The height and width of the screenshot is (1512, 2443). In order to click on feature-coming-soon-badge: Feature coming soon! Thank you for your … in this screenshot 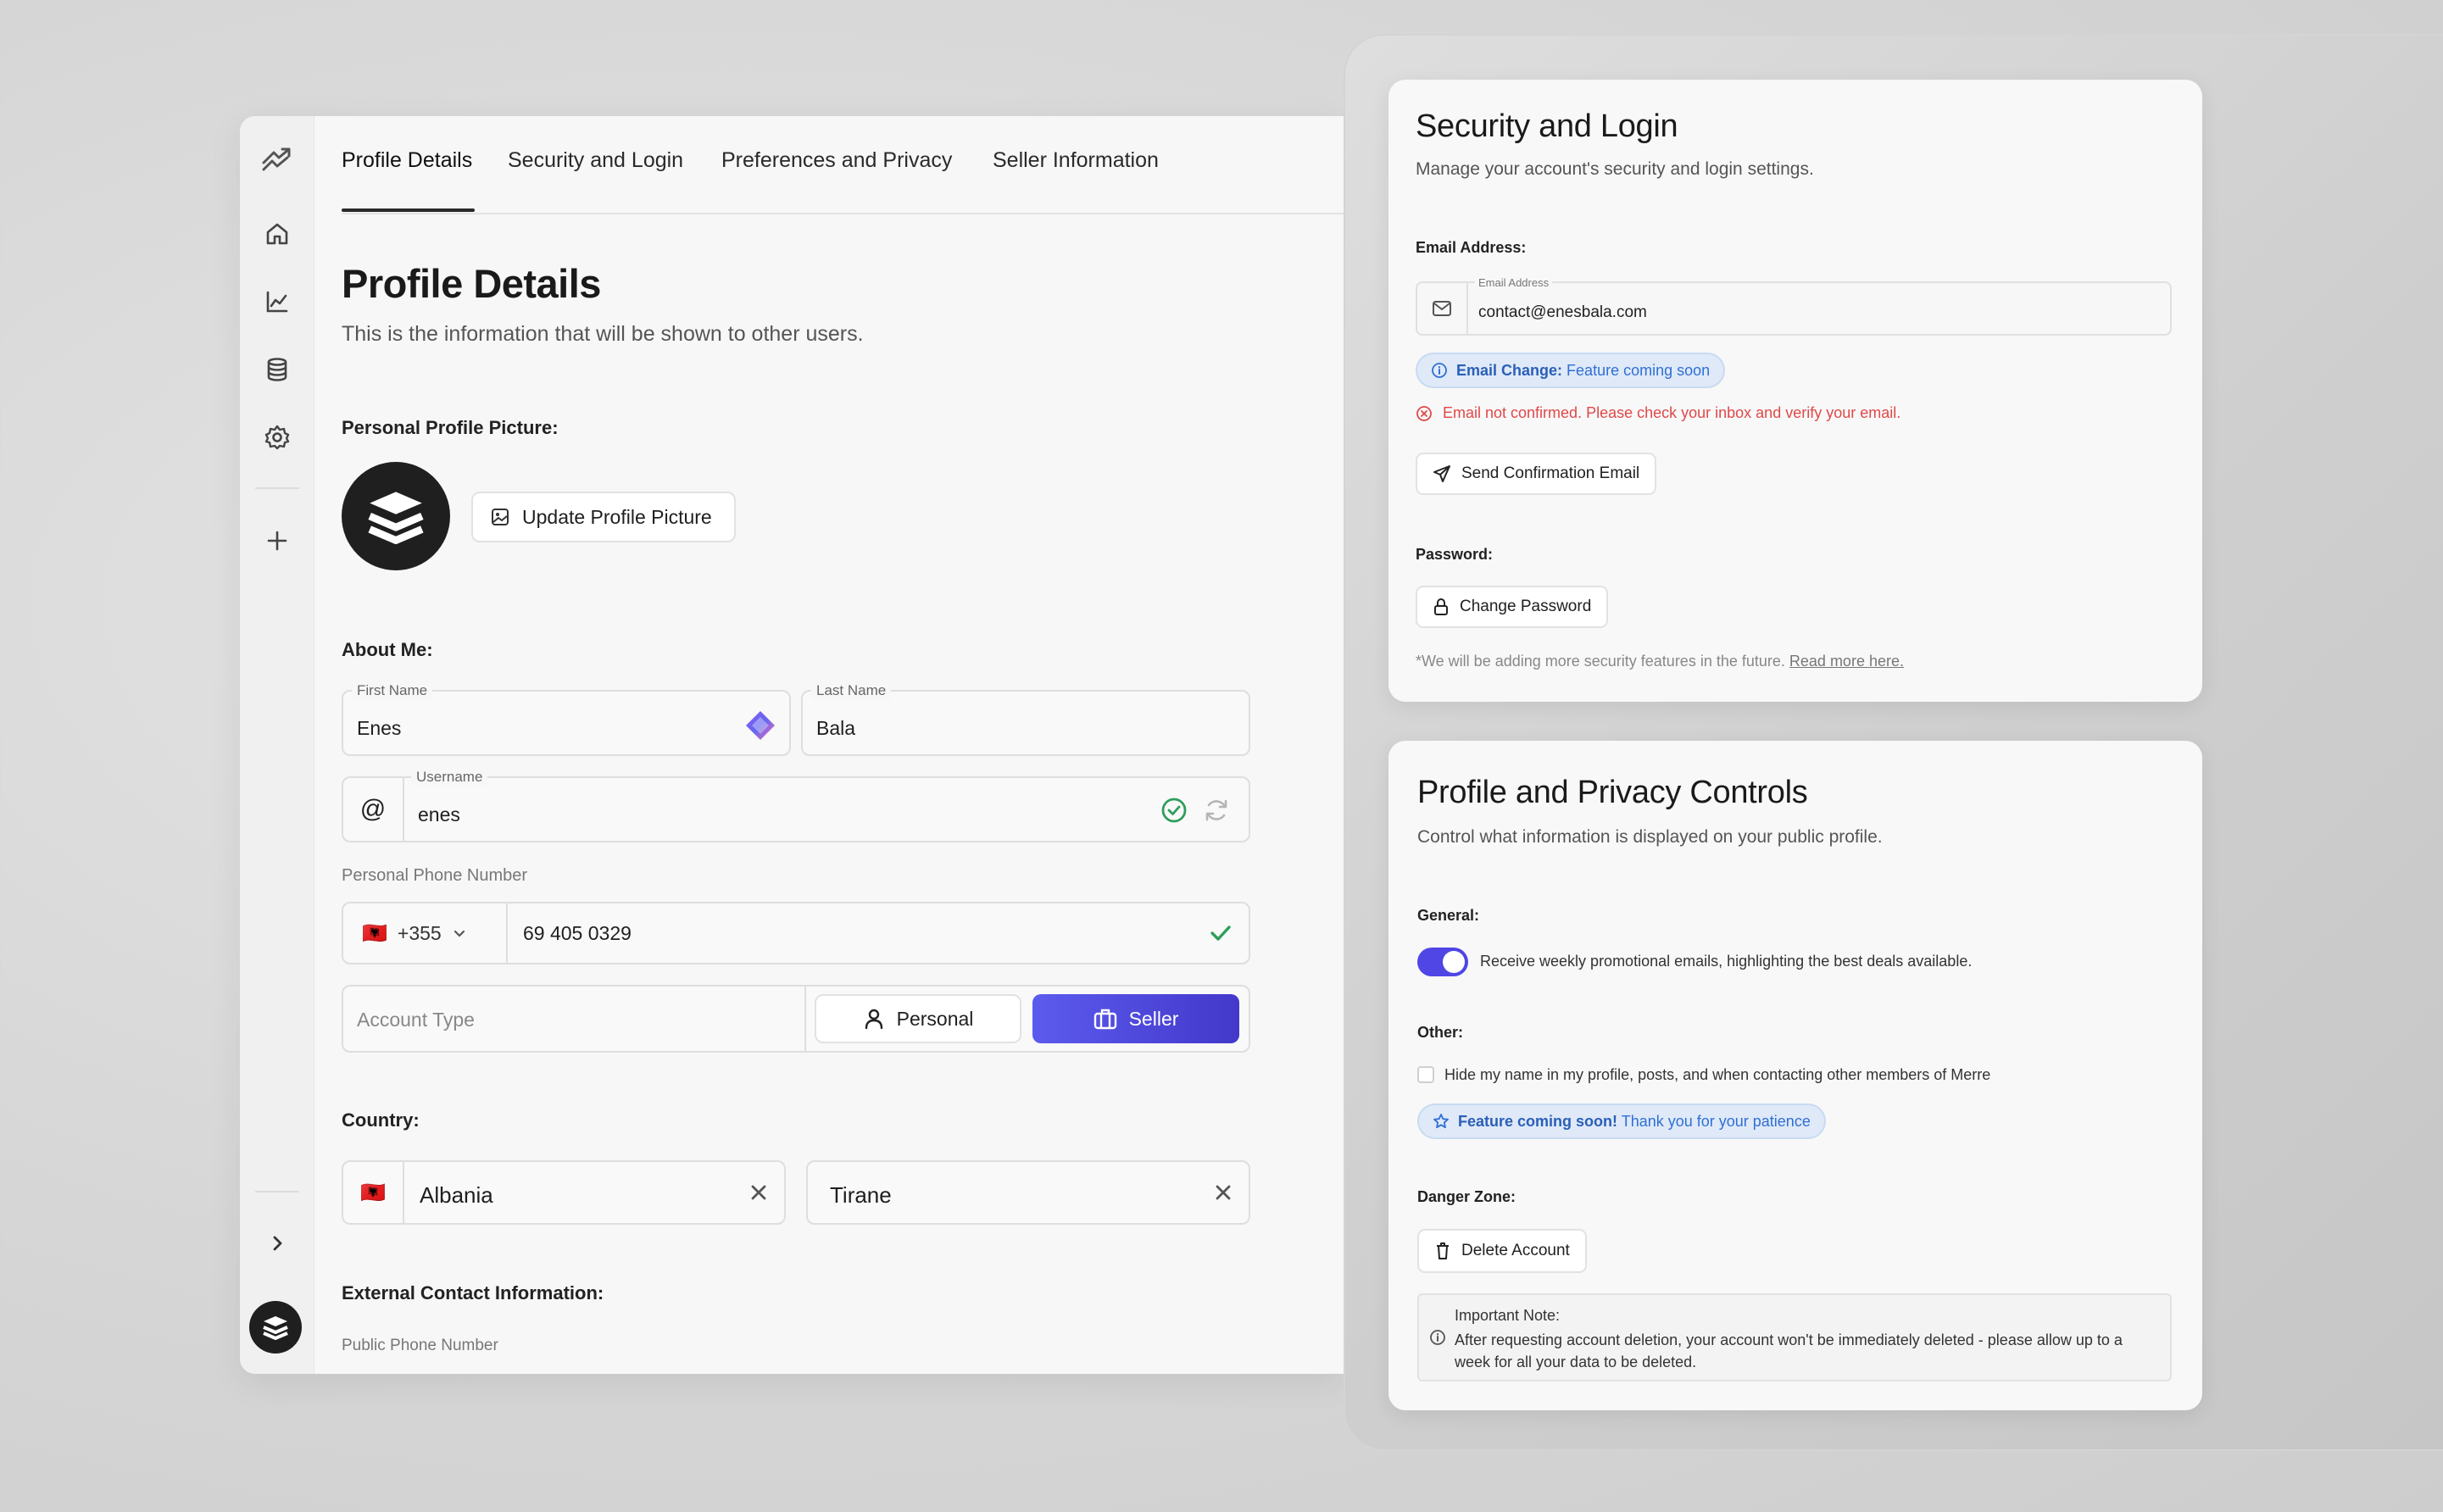, I will do `click(1622, 1121)`.